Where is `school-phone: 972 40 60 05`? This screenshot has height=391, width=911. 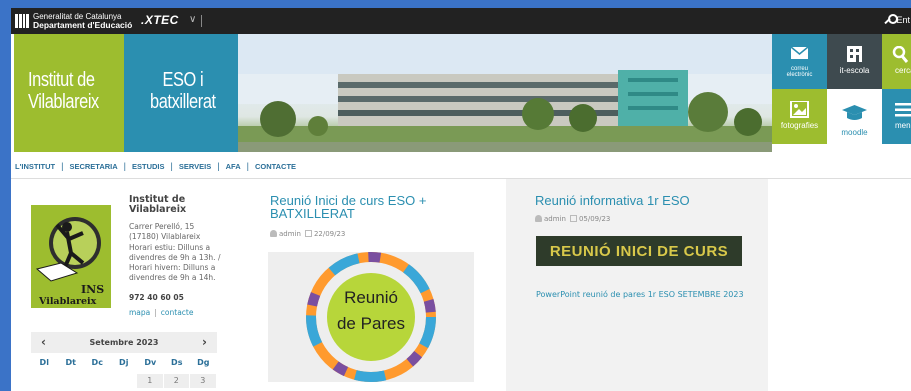 school-phone: 972 40 60 05 is located at coordinates (156, 297).